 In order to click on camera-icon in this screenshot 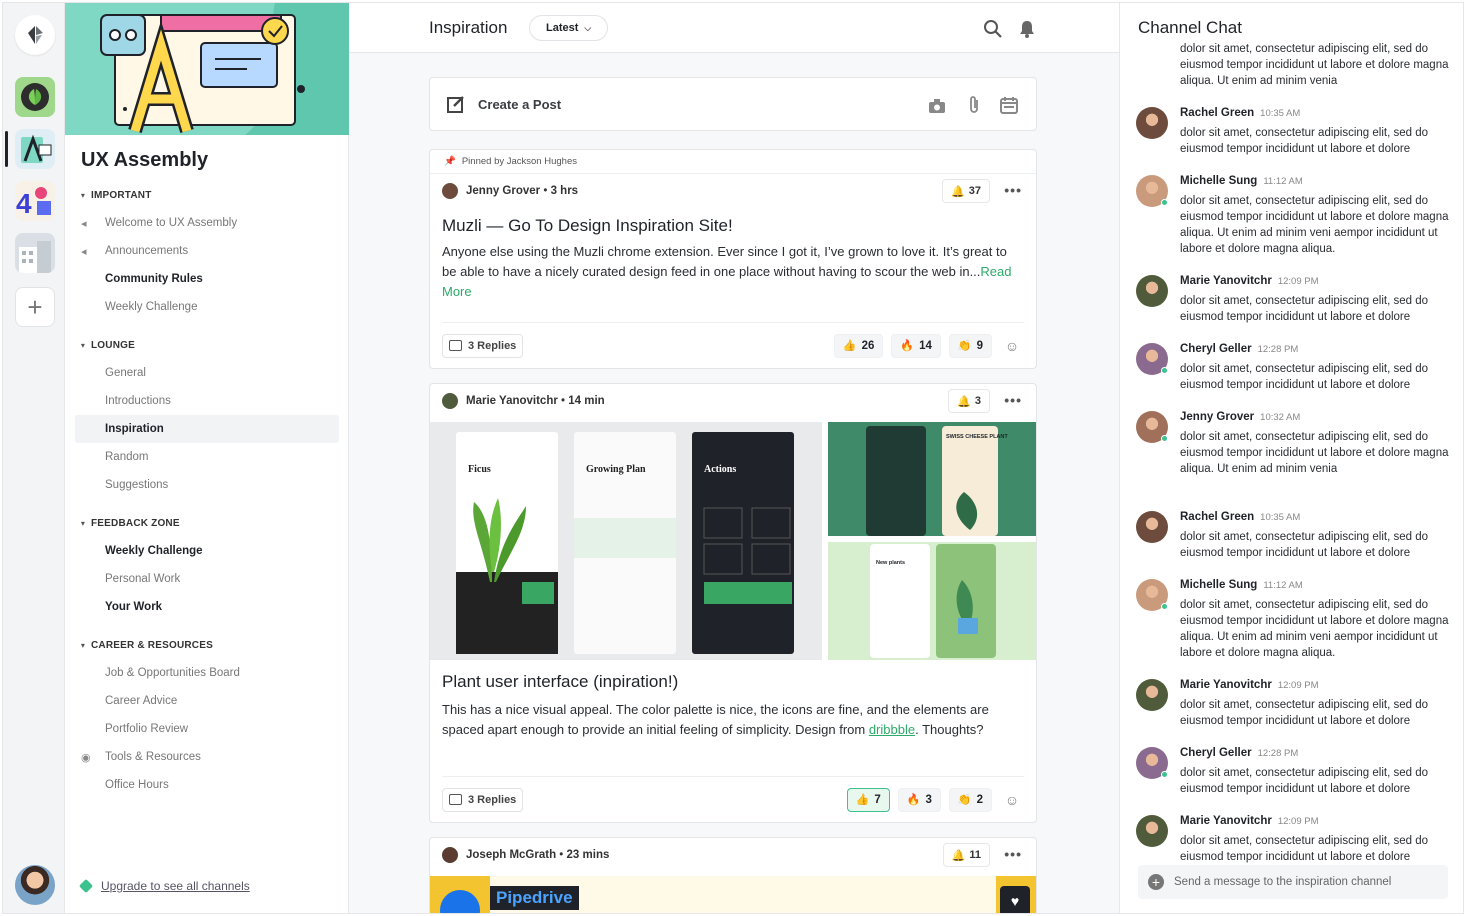, I will do `click(937, 106)`.